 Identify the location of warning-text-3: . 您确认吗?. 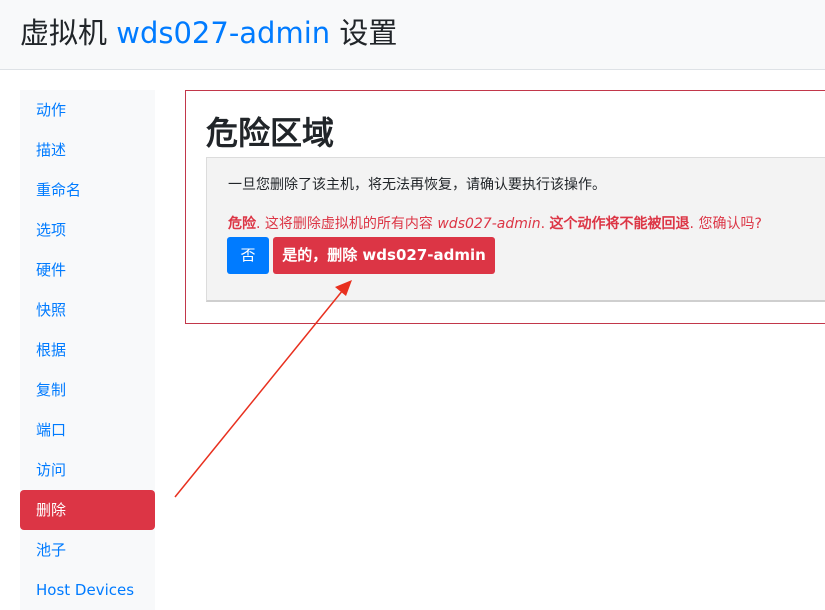
(725, 224).